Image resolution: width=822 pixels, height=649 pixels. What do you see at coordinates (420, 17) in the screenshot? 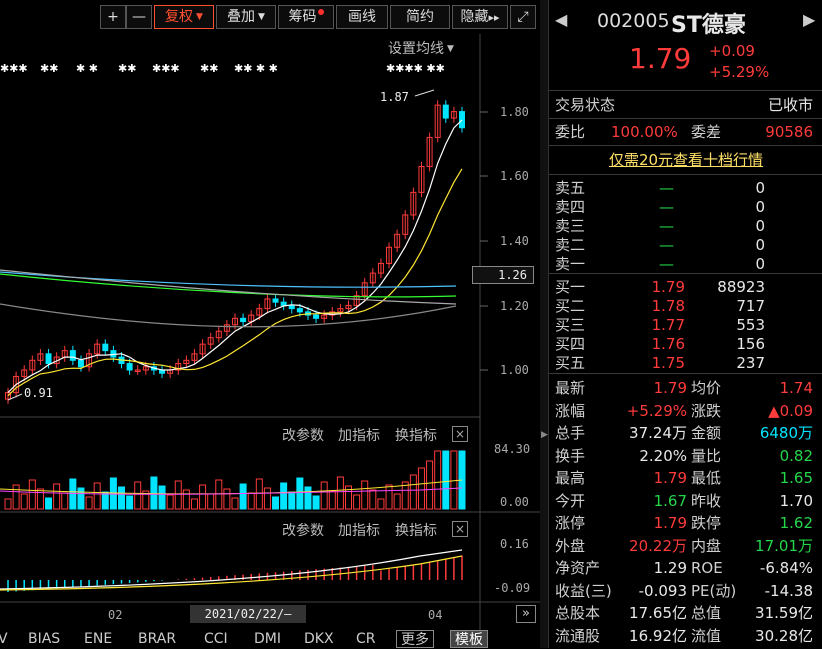
I see `simple-mode-button: 简约` at bounding box center [420, 17].